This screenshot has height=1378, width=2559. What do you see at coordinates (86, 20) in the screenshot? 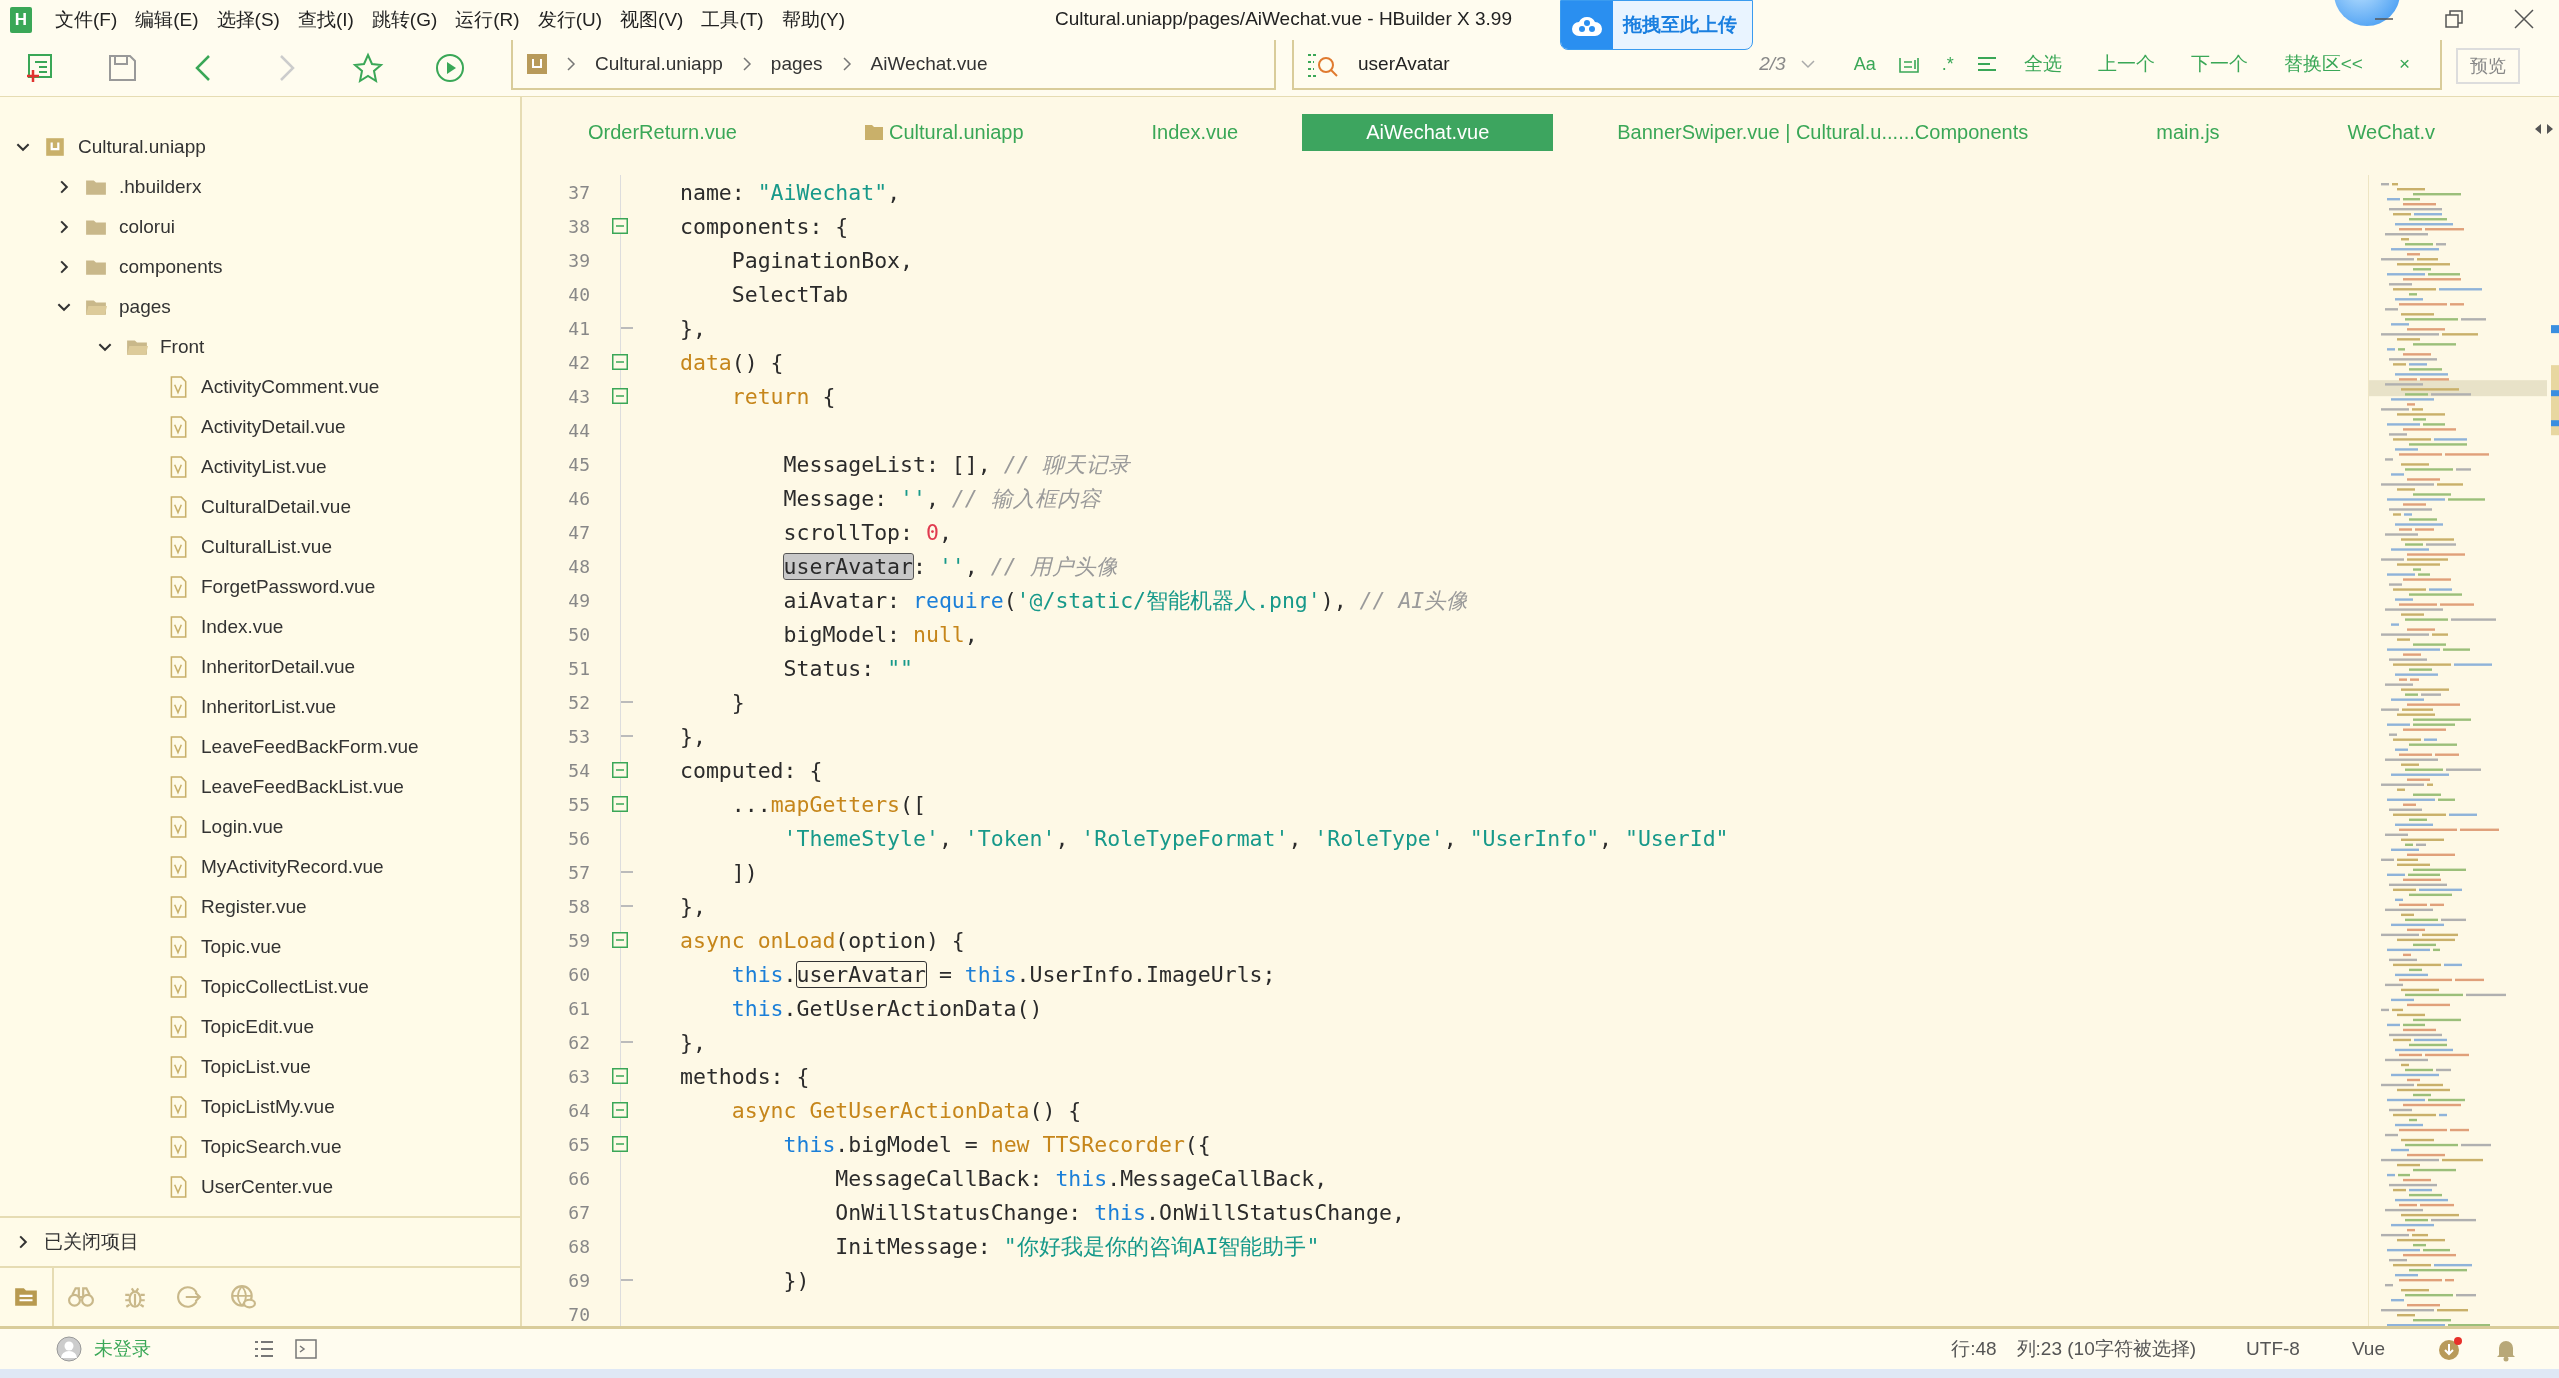
I see `menu-item: 文件(F)` at bounding box center [86, 20].